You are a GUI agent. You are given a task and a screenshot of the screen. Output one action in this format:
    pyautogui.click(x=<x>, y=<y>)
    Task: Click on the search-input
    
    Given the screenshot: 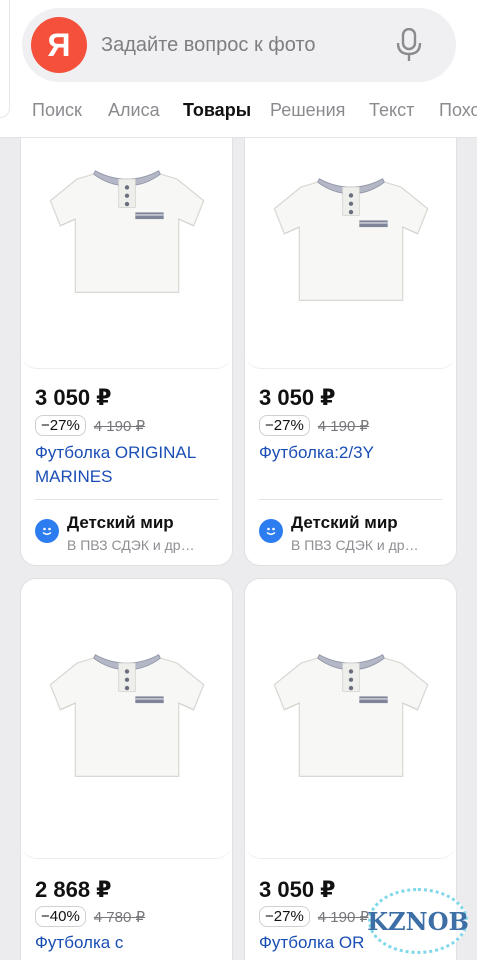 What is the action you would take?
    pyautogui.click(x=246, y=45)
    